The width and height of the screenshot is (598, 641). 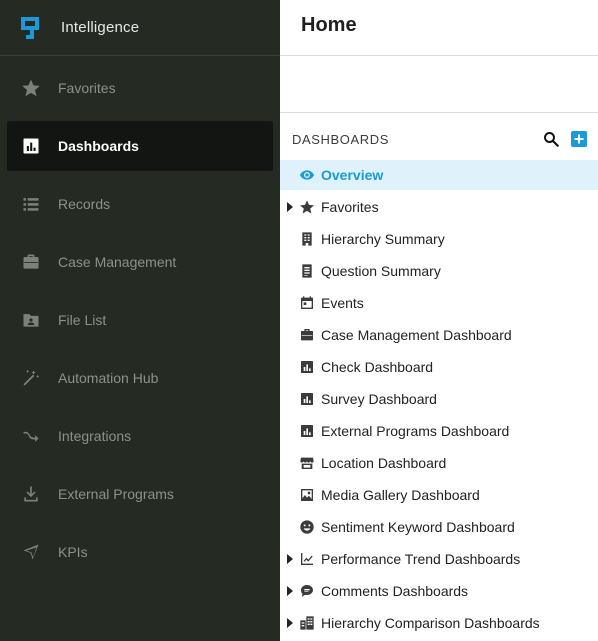 What do you see at coordinates (307, 559) in the screenshot?
I see `trend-chart-icon` at bounding box center [307, 559].